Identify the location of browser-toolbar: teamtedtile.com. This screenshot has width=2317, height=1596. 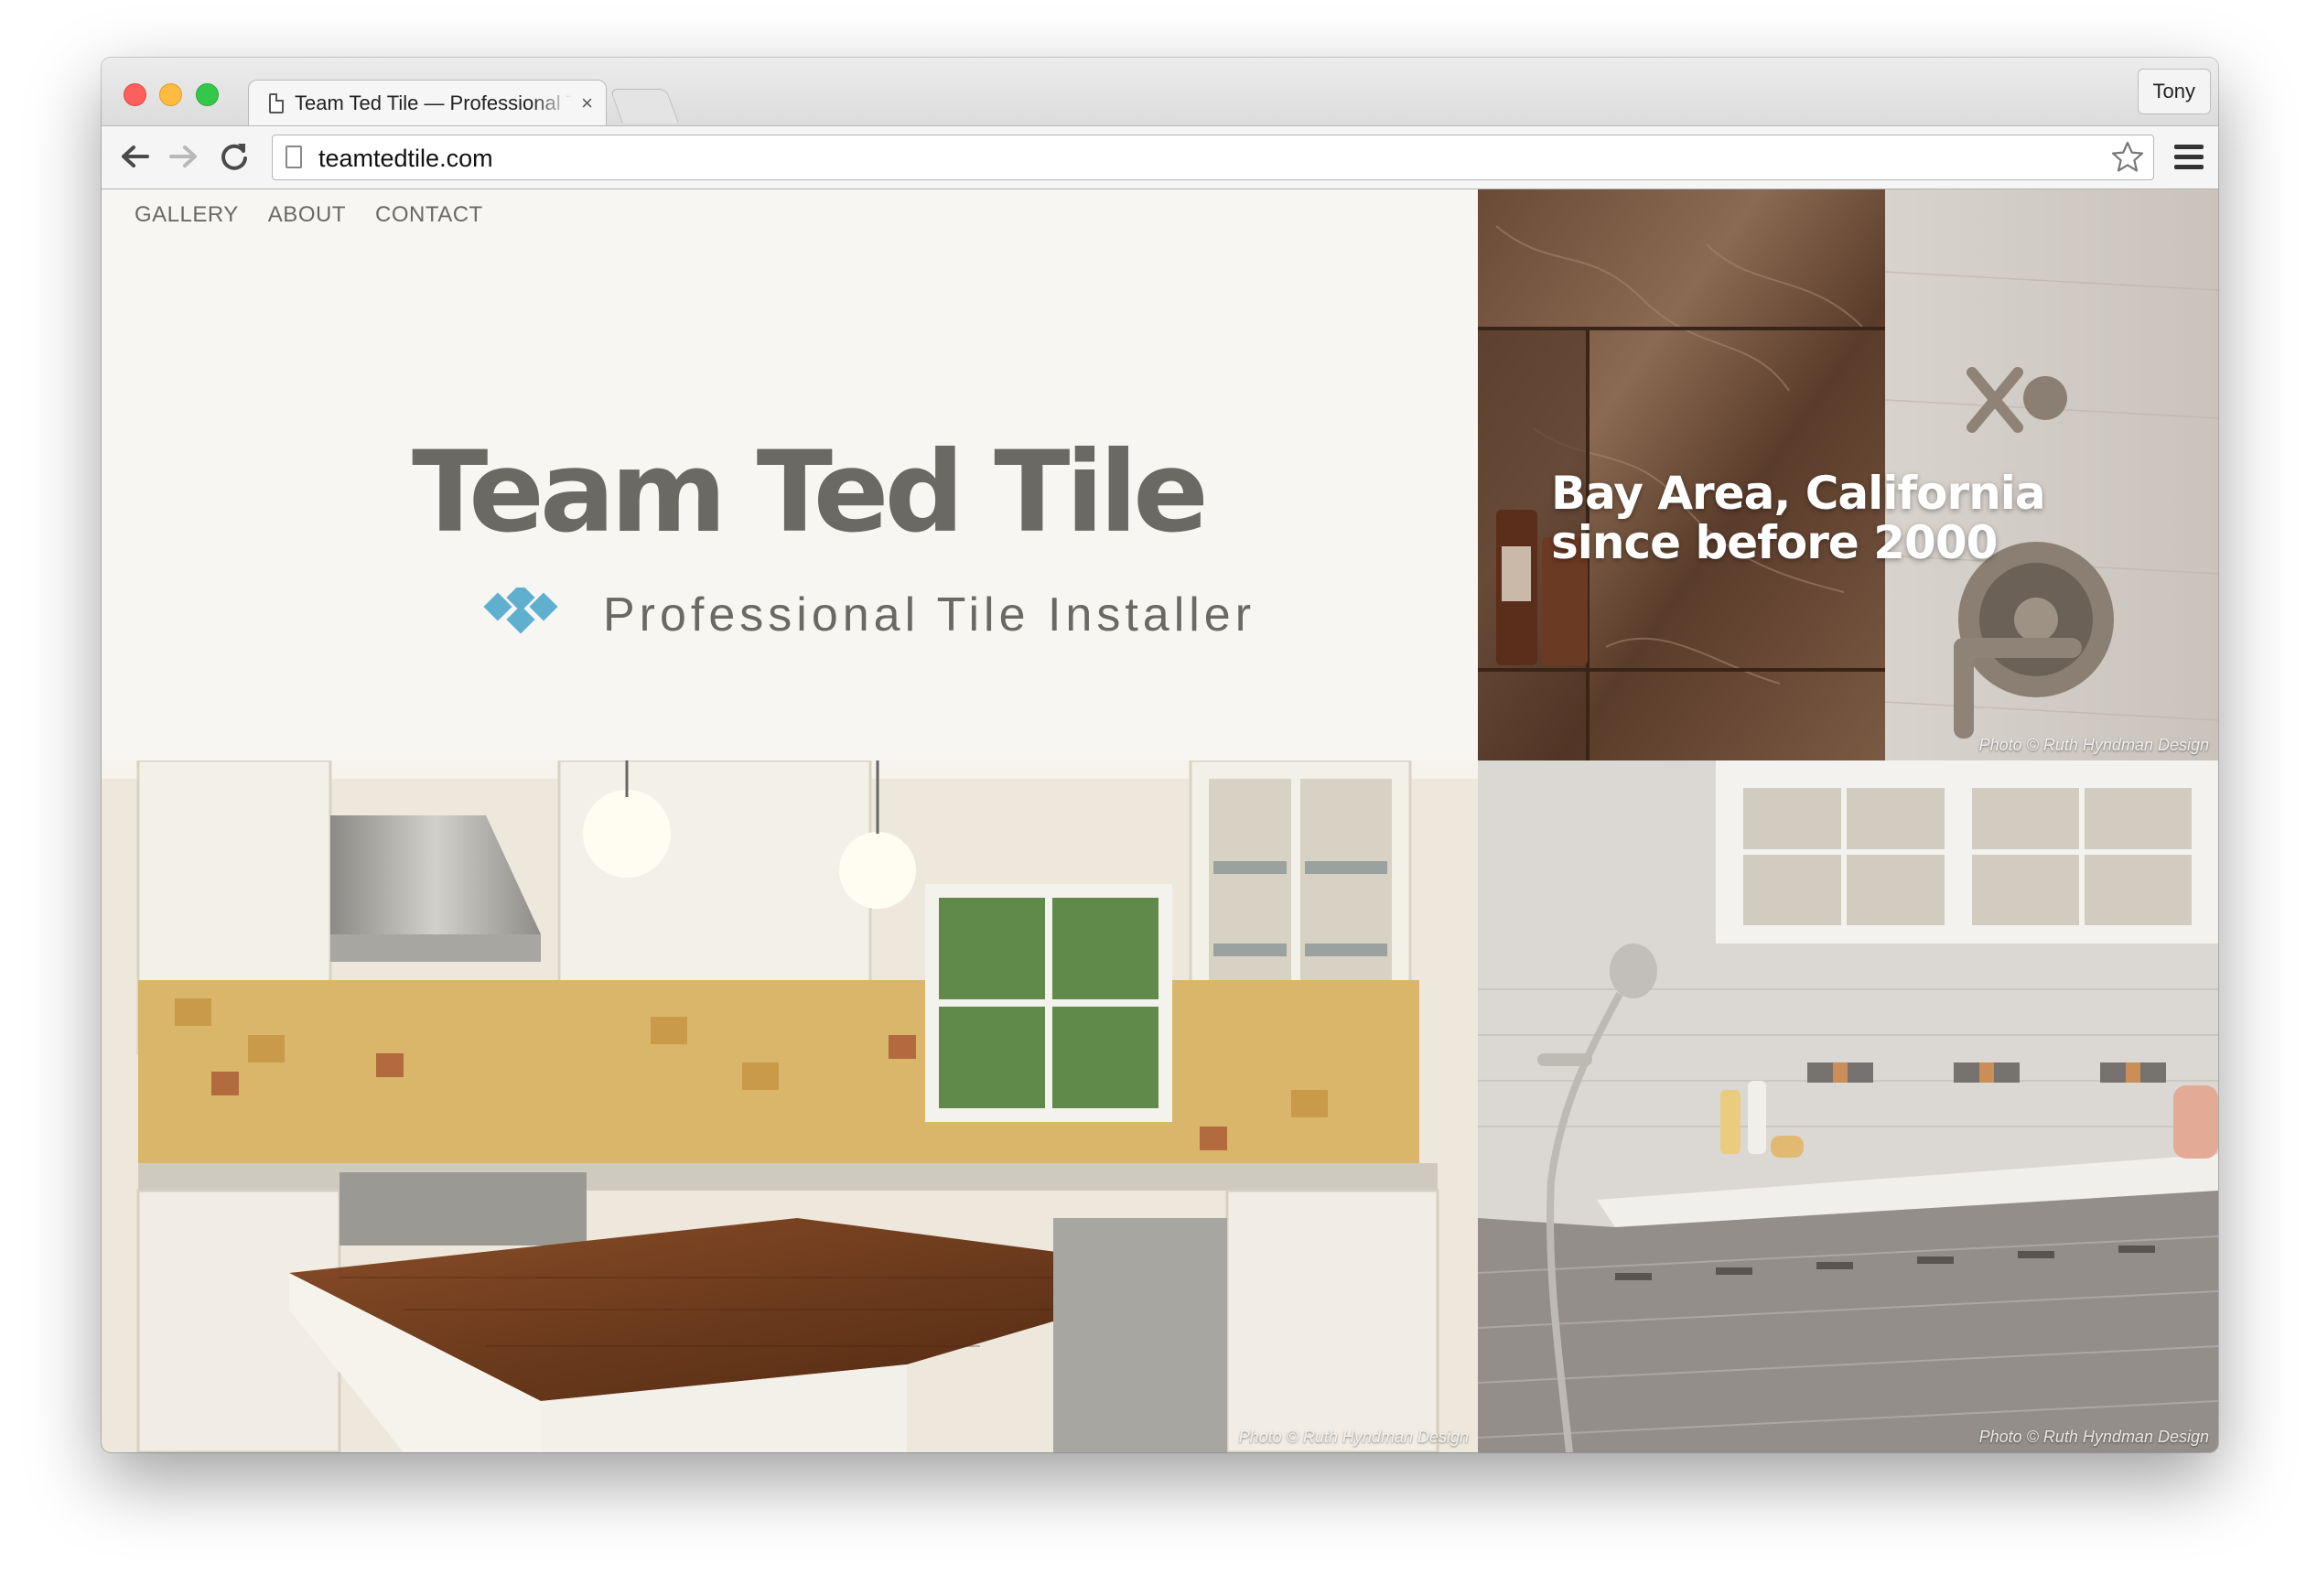
(1160, 157).